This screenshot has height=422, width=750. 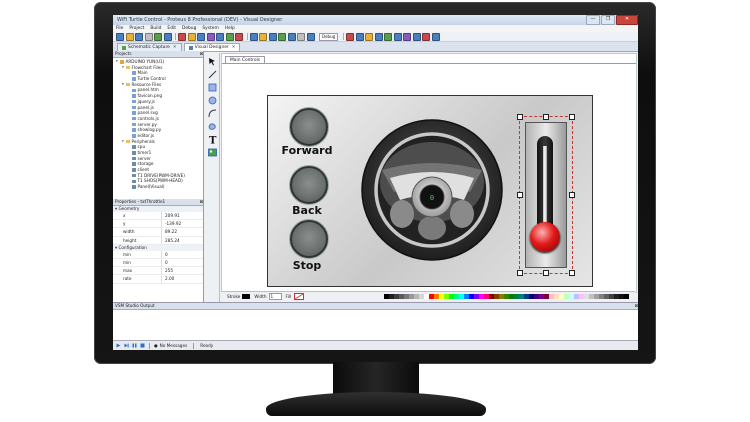 I want to click on property-value: 255, so click(x=167, y=271).